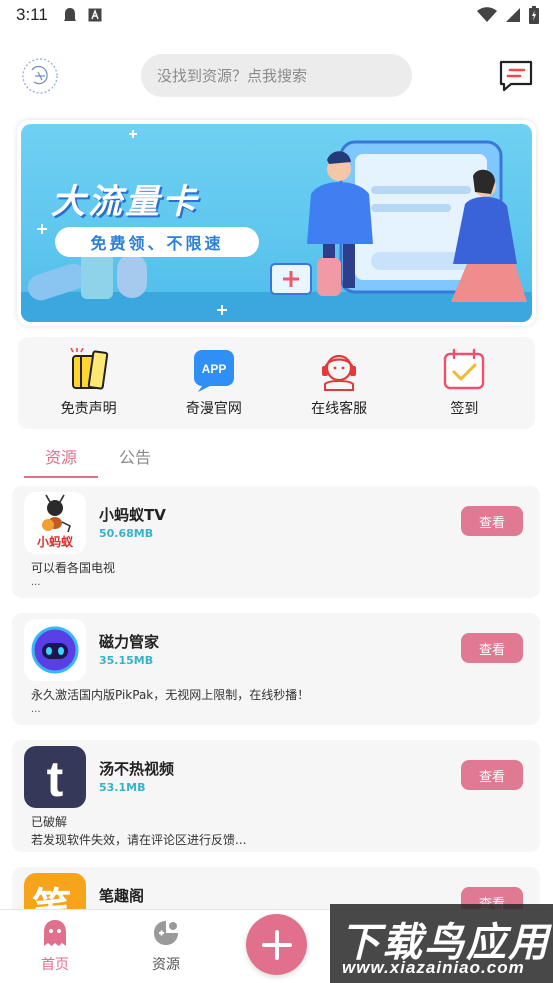 The height and width of the screenshot is (983, 553). What do you see at coordinates (170, 695) in the screenshot?
I see `app-description: 永久激活国内版PikPak，无视网上限制，在线秒播！` at bounding box center [170, 695].